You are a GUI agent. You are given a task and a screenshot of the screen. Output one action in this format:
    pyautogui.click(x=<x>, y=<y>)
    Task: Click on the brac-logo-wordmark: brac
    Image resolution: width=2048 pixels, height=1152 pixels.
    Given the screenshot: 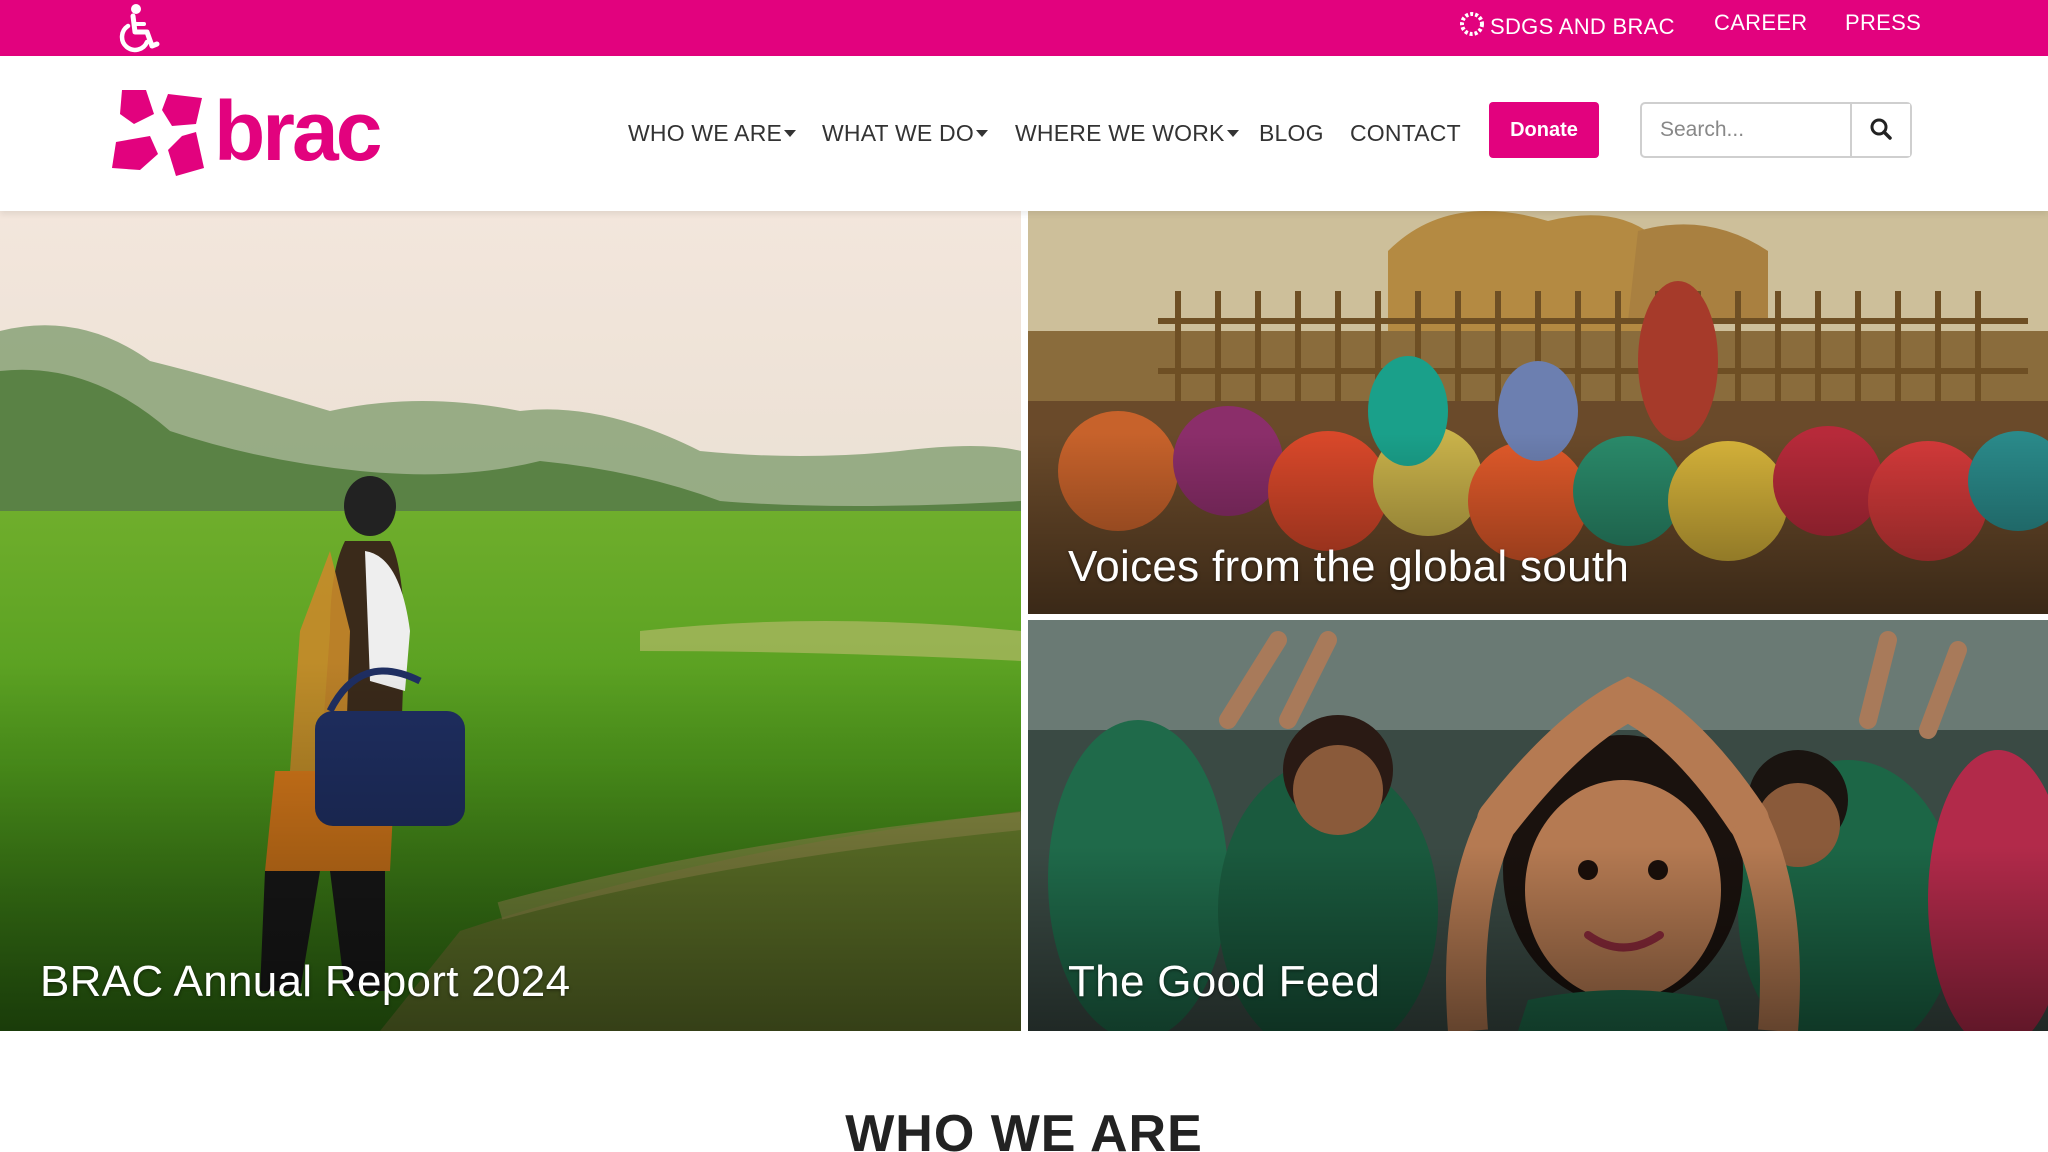 What is the action you would take?
    pyautogui.click(x=297, y=131)
    